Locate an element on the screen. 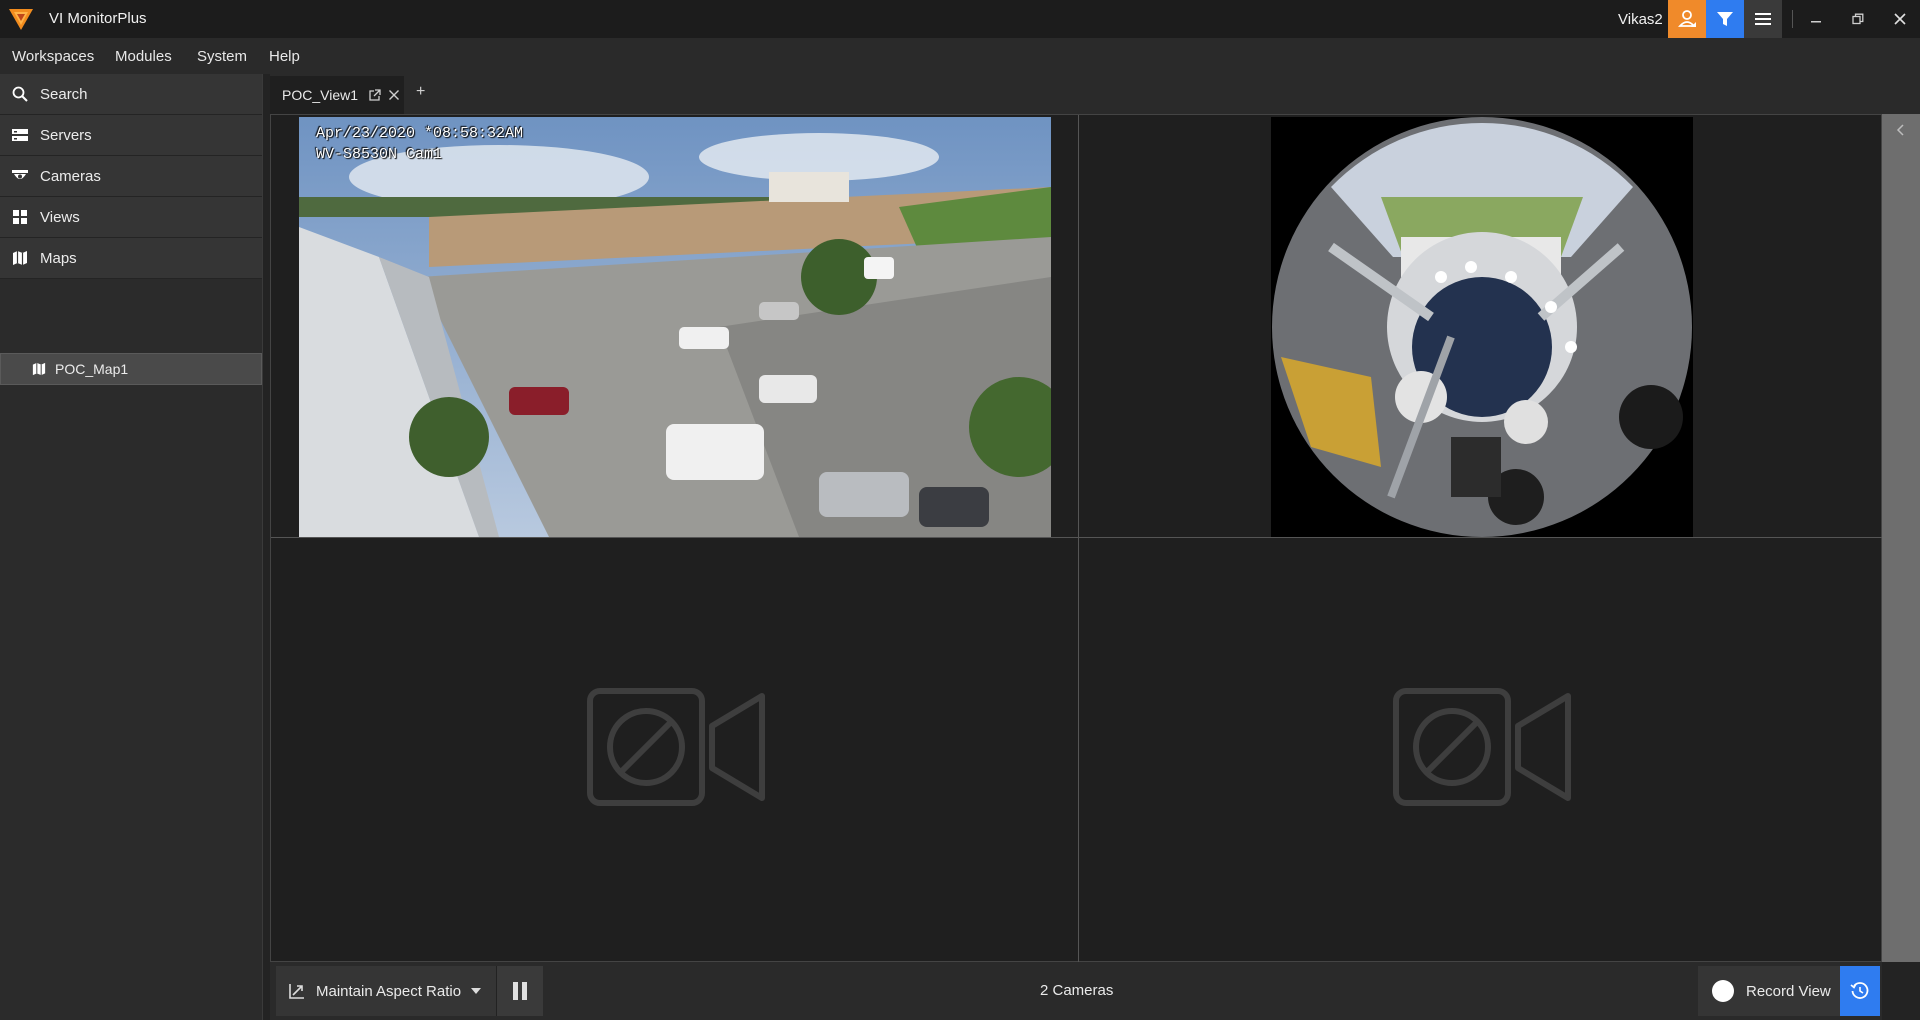  menu-workspaces: Workspaces is located at coordinates (53, 56).